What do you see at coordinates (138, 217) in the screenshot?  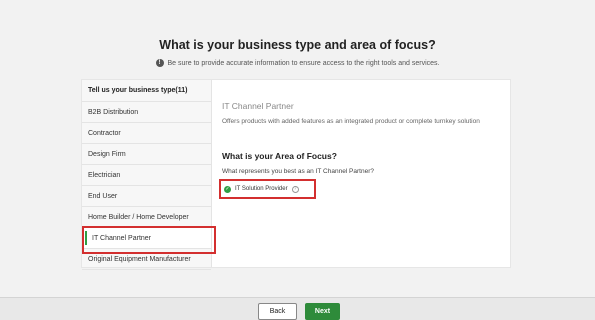 I see `sidebar-item-label: Home Builder / Home Developer` at bounding box center [138, 217].